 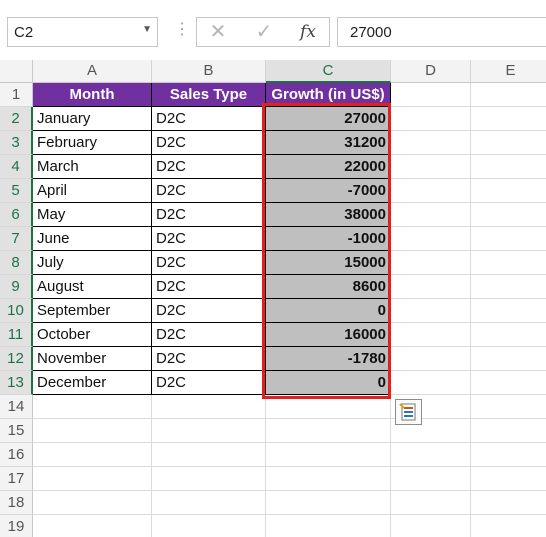 What do you see at coordinates (431, 71) in the screenshot?
I see `column-header-d: D` at bounding box center [431, 71].